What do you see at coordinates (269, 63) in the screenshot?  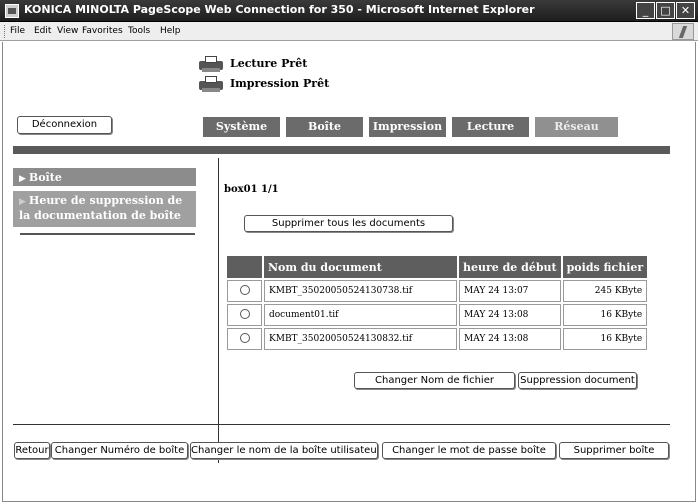 I see `scan-status-text: Lecture Prêt` at bounding box center [269, 63].